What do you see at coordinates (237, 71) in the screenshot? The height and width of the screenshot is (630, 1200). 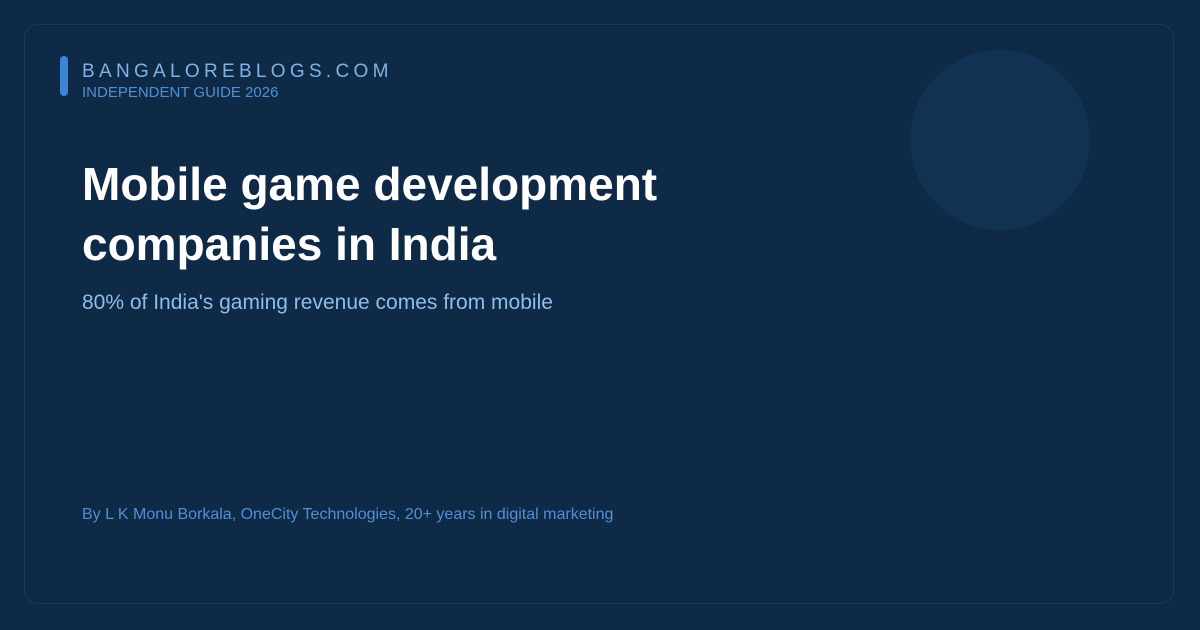 I see `site-brand: BANGALOREBLOGS.COM` at bounding box center [237, 71].